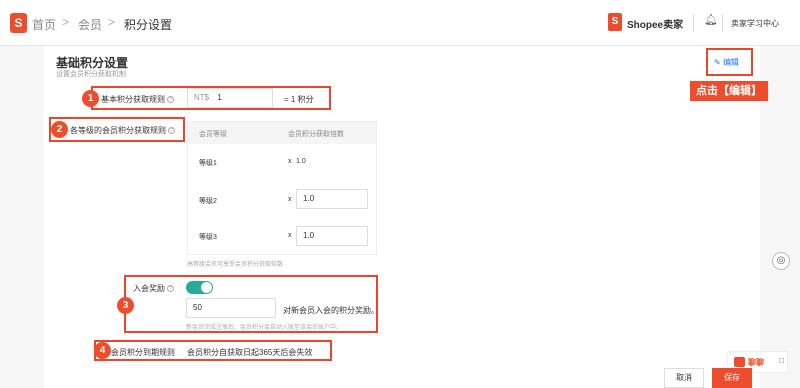  Describe the element at coordinates (206, 287) in the screenshot. I see `toggle-knob` at that location.